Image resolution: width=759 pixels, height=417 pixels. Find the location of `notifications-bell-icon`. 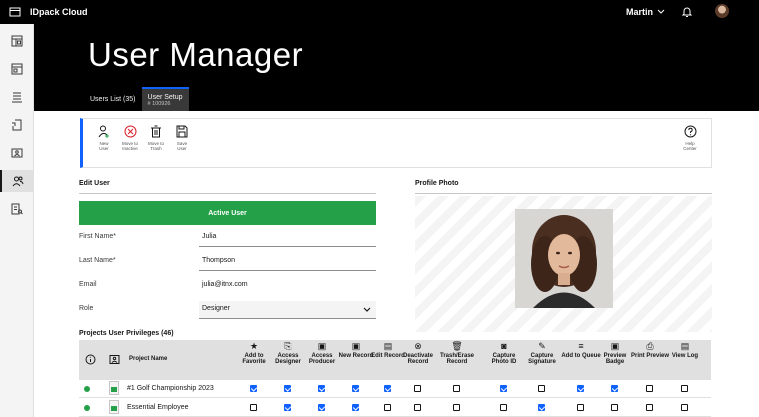

notifications-bell-icon is located at coordinates (687, 14).